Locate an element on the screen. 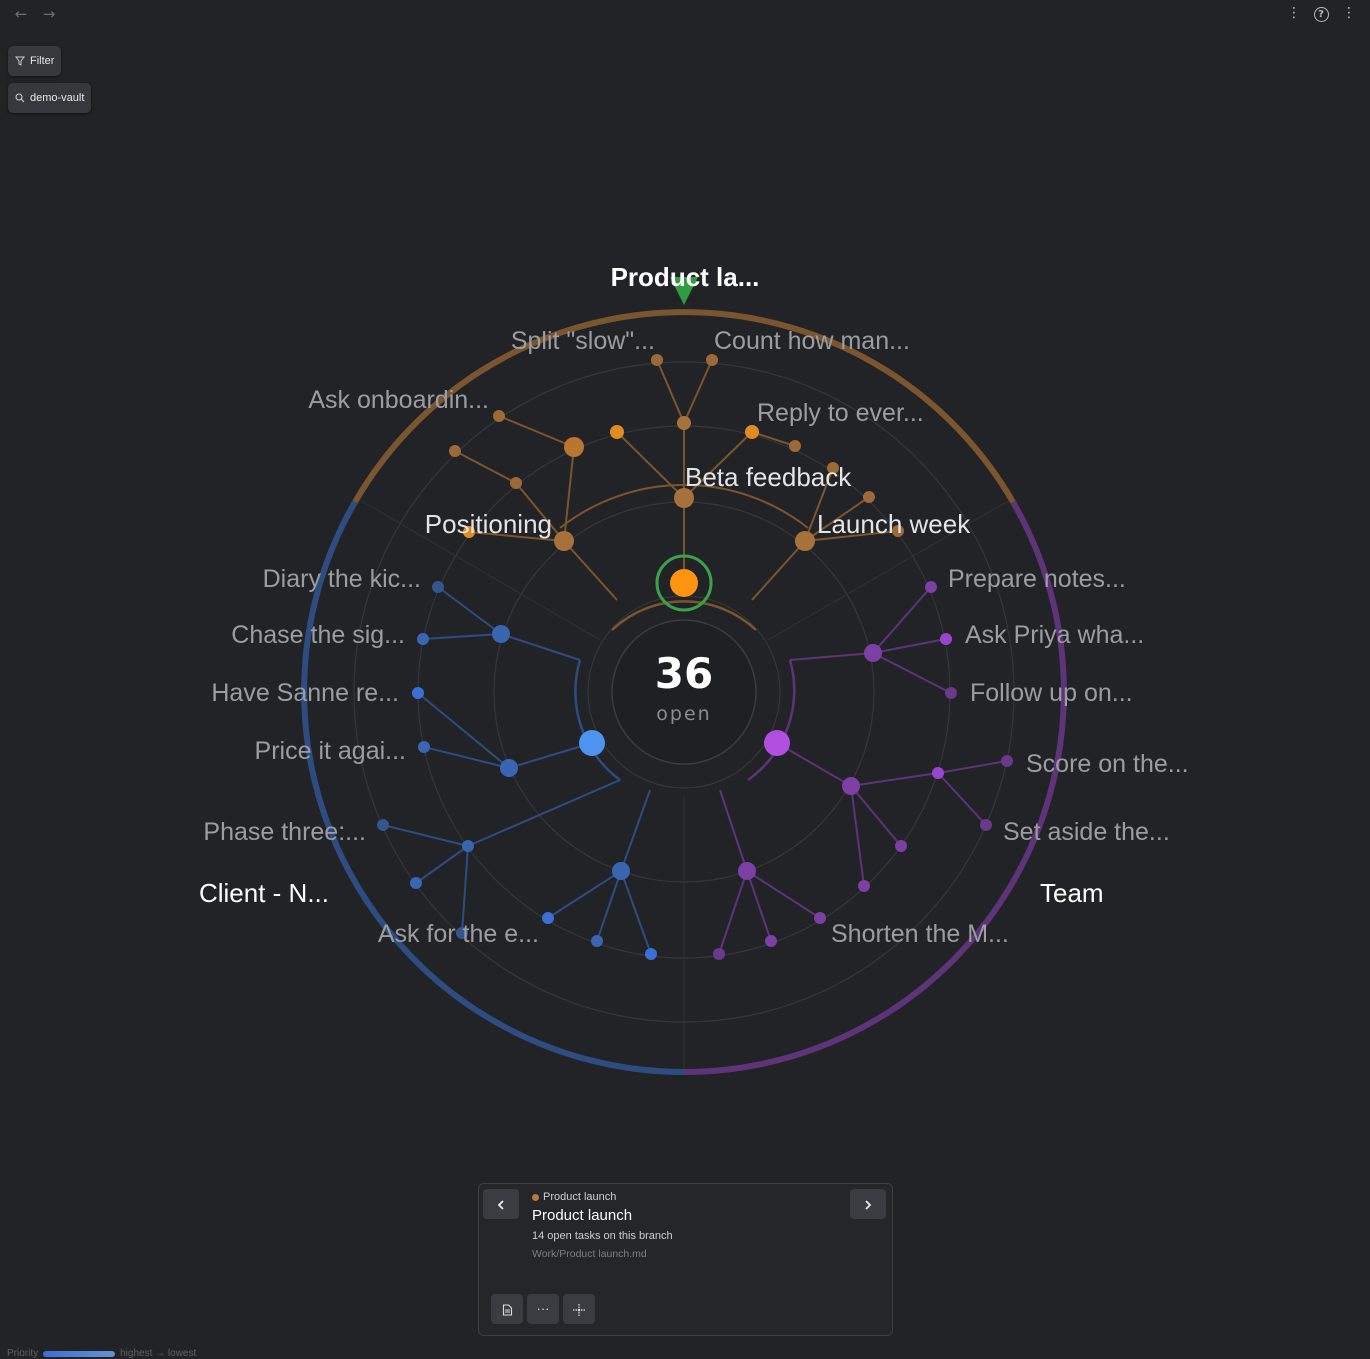 The image size is (1370, 1359). previous-button is located at coordinates (501, 1204).